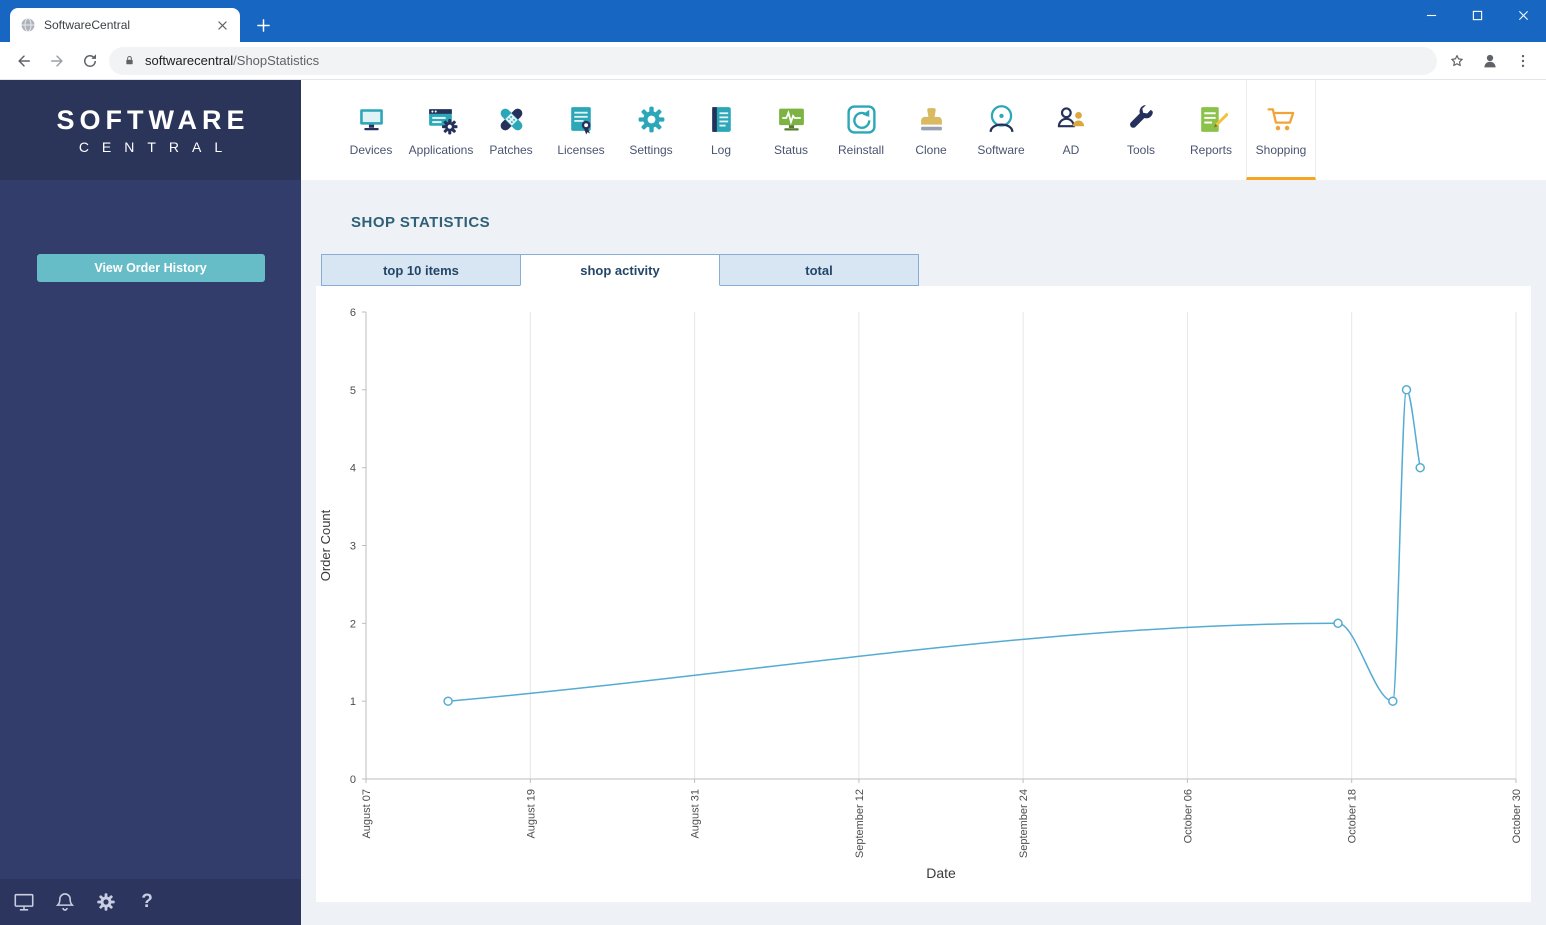 This screenshot has width=1546, height=925. Describe the element at coordinates (353, 547) in the screenshot. I see `svg-text: 3` at that location.